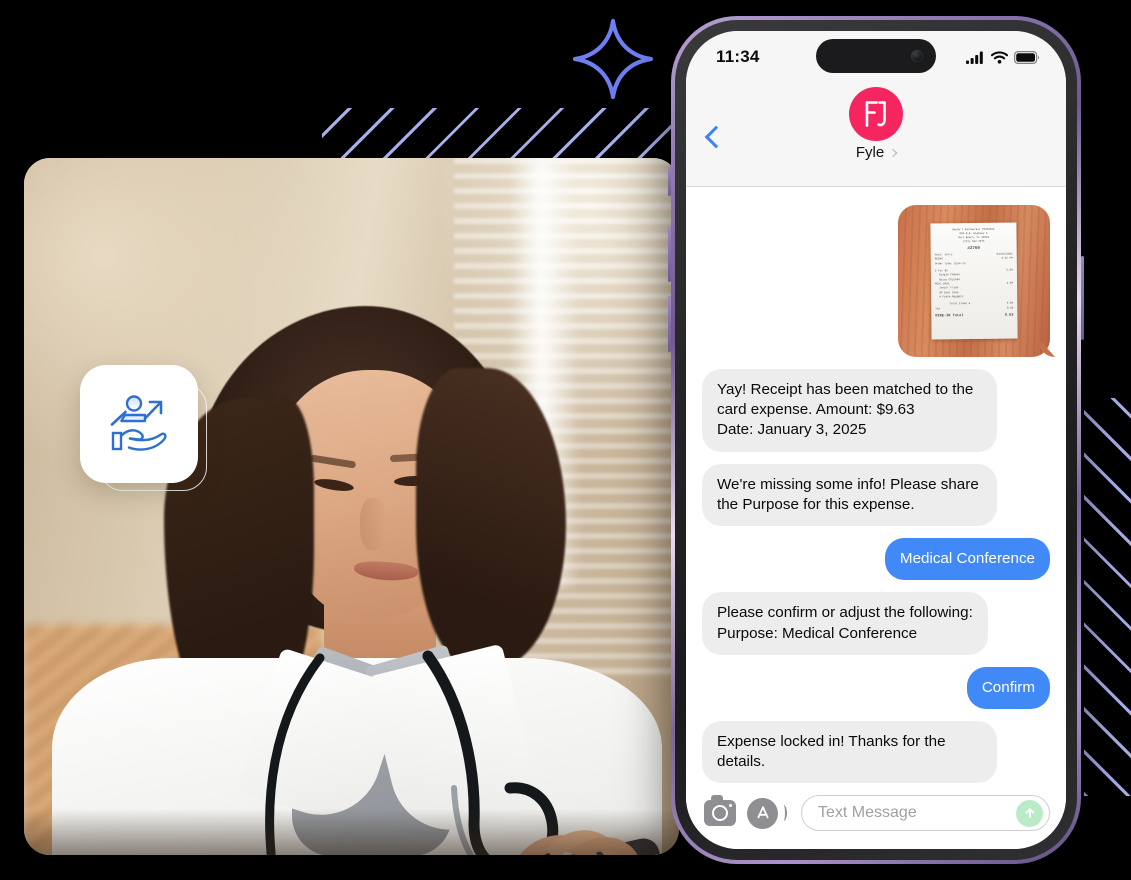 The width and height of the screenshot is (1131, 880). I want to click on receipt-item-price: 5.00, so click(1009, 270).